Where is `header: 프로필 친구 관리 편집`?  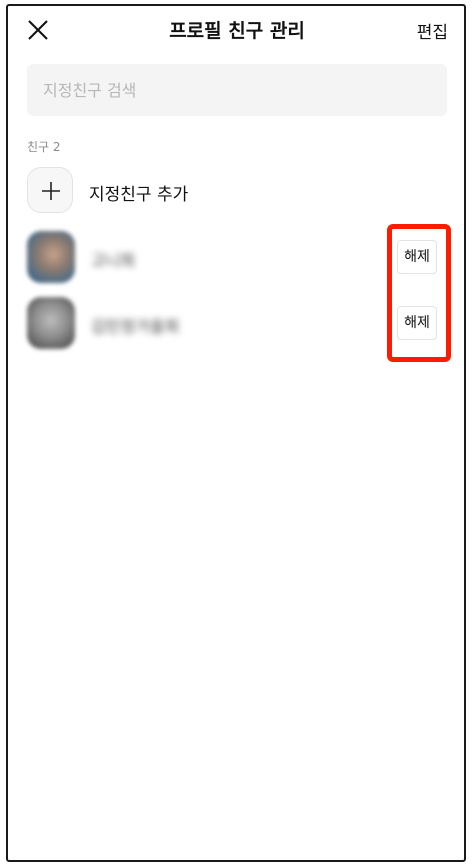 header: 프로필 친구 관리 편집 is located at coordinates (237, 30).